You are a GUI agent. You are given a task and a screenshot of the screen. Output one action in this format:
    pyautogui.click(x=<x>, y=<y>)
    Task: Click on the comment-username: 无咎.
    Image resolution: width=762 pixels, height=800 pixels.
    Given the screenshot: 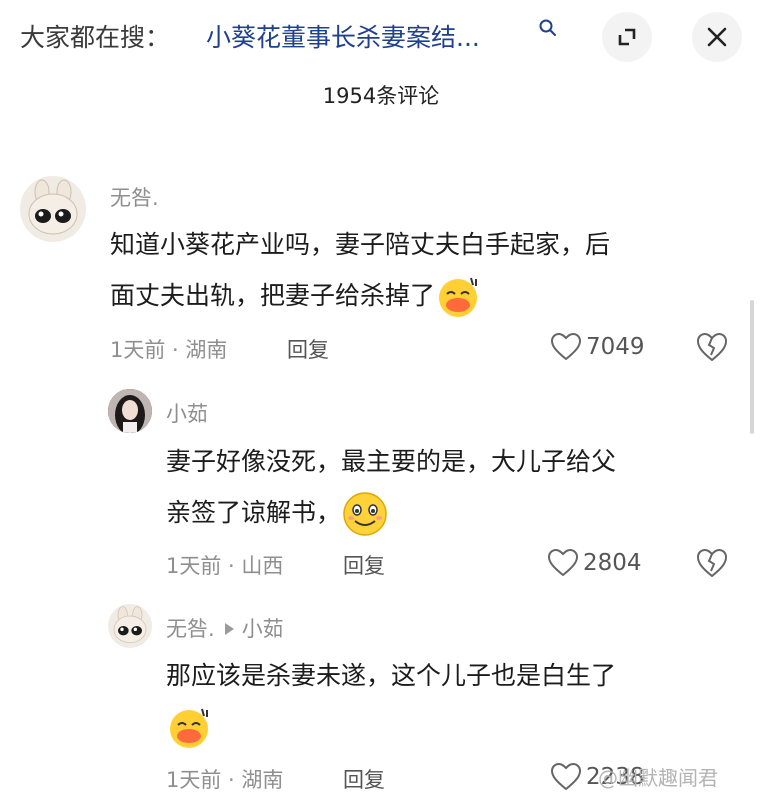 What is the action you would take?
    pyautogui.click(x=134, y=197)
    